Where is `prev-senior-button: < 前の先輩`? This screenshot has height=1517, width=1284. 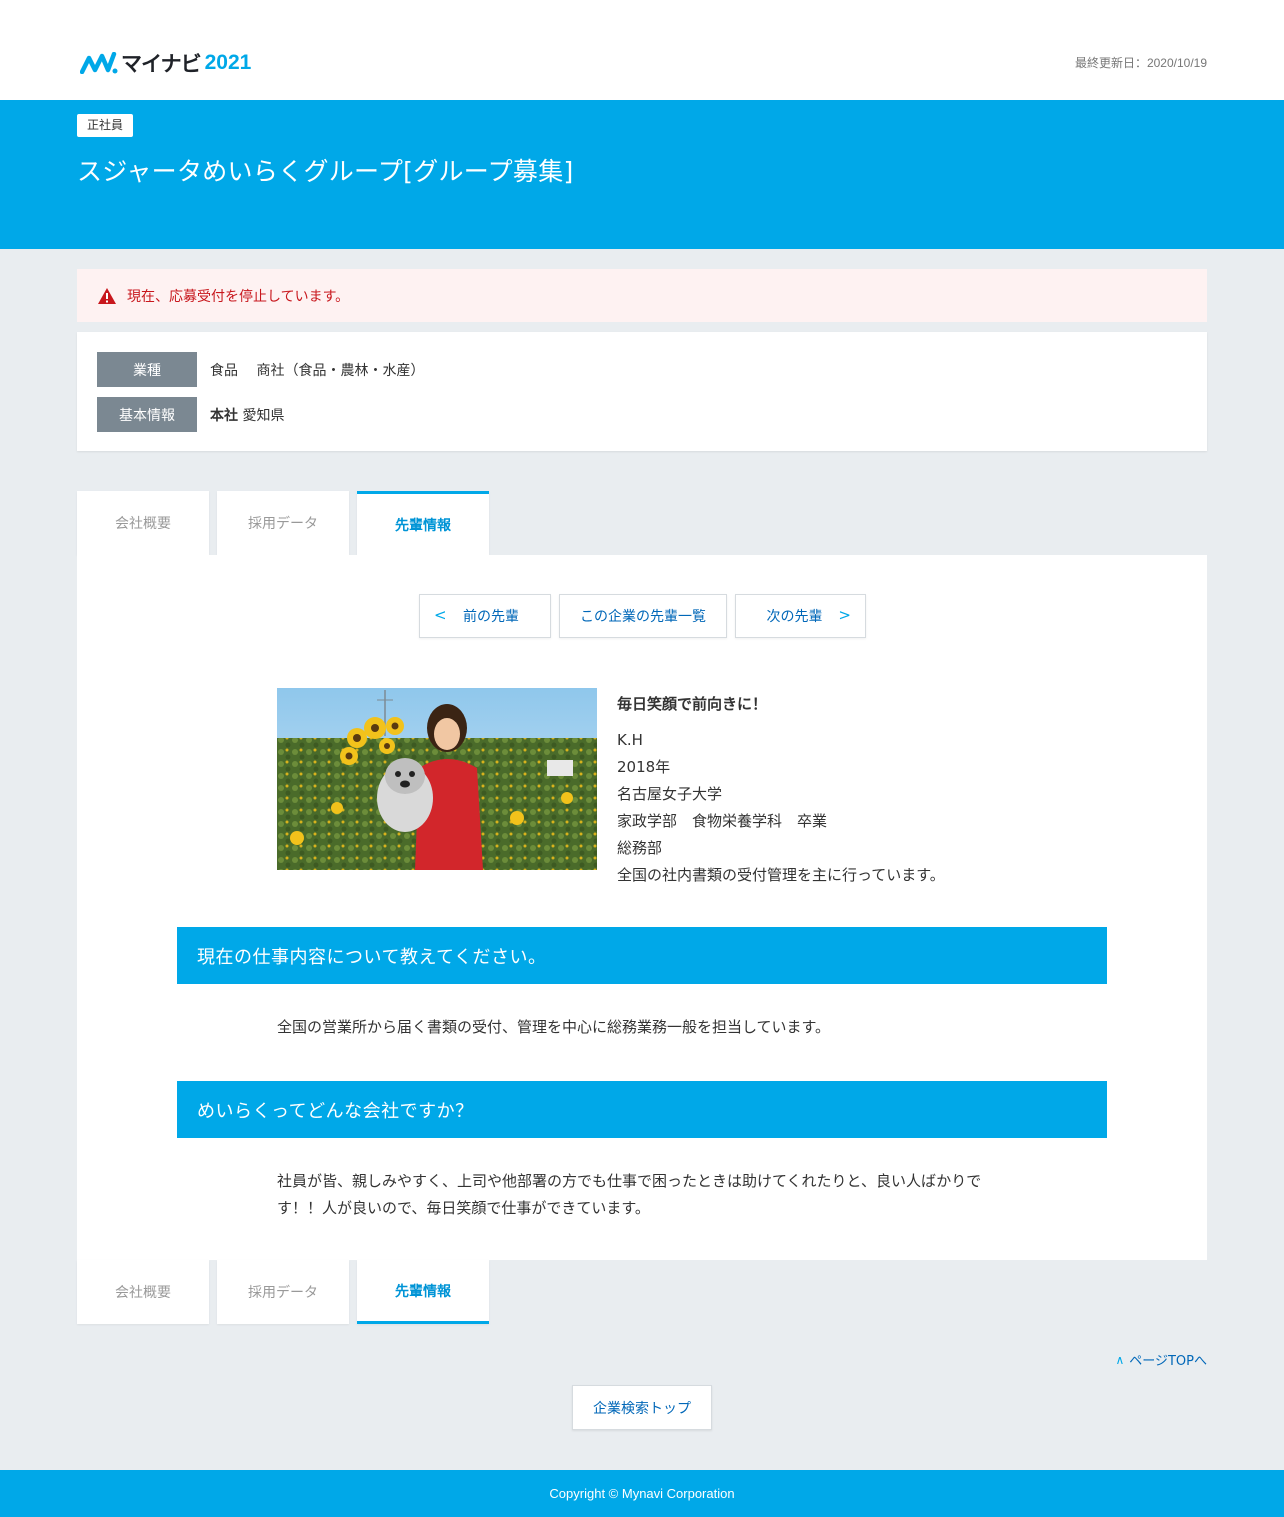
prev-senior-button: < 前の先輩 is located at coordinates (485, 616).